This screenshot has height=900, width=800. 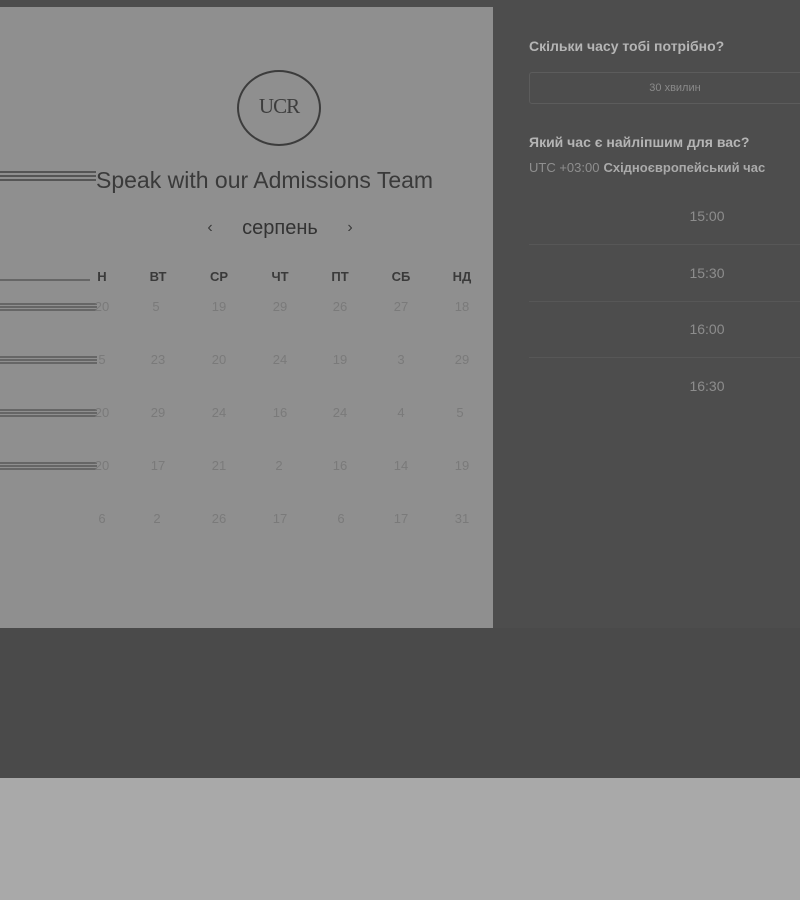 What do you see at coordinates (627, 46) in the screenshot?
I see `duration-question: Скільки часу тобі потрібно?` at bounding box center [627, 46].